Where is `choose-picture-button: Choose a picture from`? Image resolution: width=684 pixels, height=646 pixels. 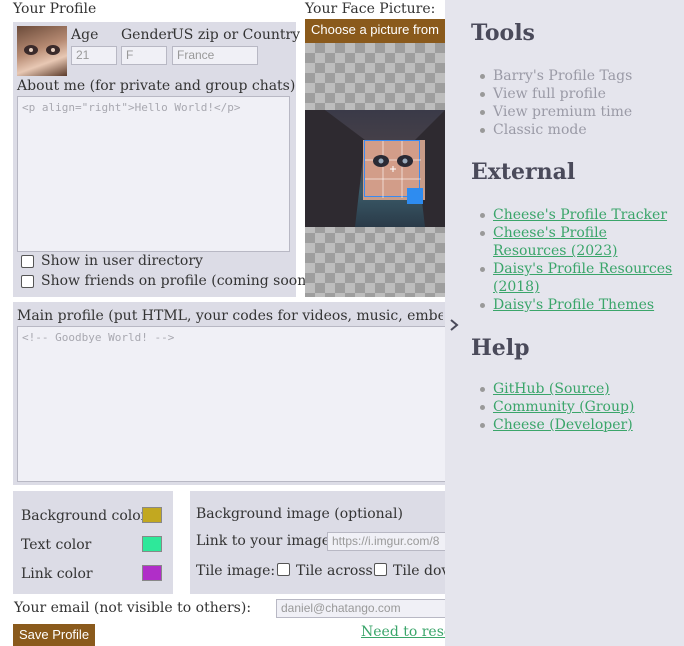 choose-picture-button: Choose a picture from is located at coordinates (375, 31).